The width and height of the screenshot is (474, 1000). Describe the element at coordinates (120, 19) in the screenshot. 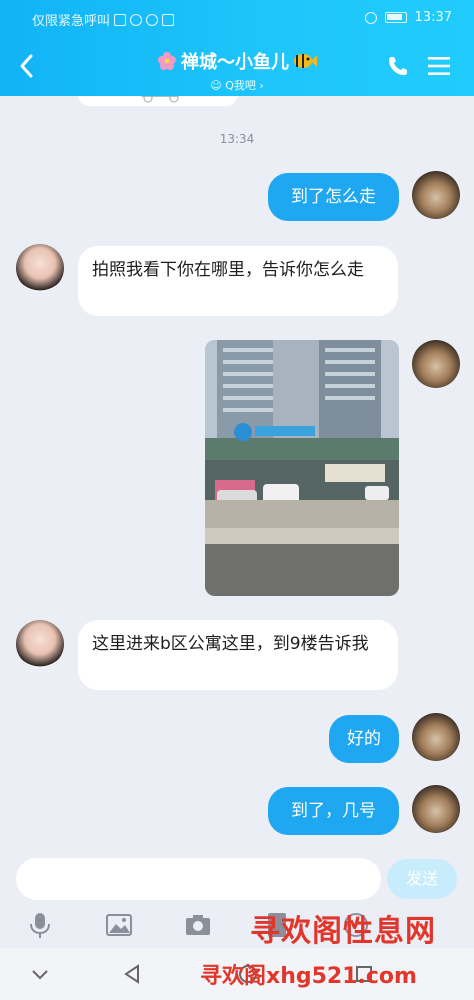

I see `sim-icon` at that location.